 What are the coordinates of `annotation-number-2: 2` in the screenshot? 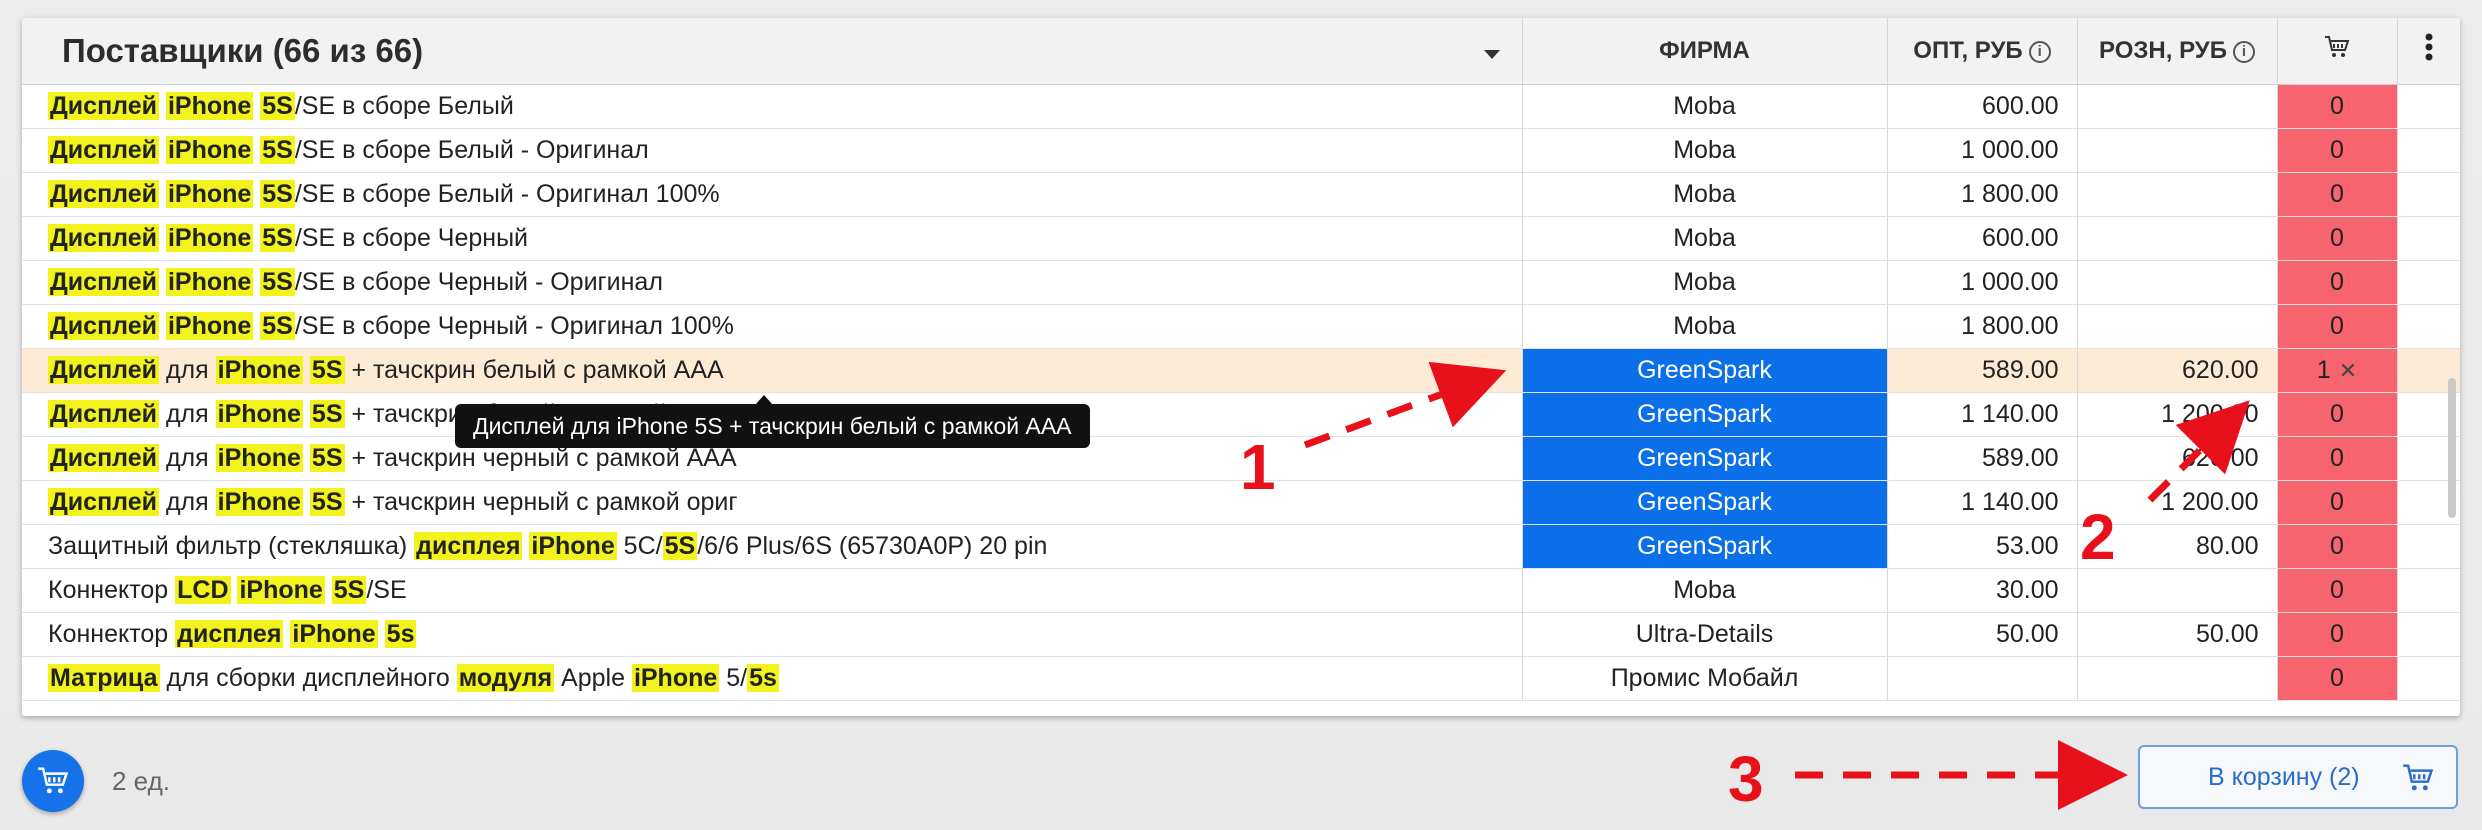 It's located at (2098, 537).